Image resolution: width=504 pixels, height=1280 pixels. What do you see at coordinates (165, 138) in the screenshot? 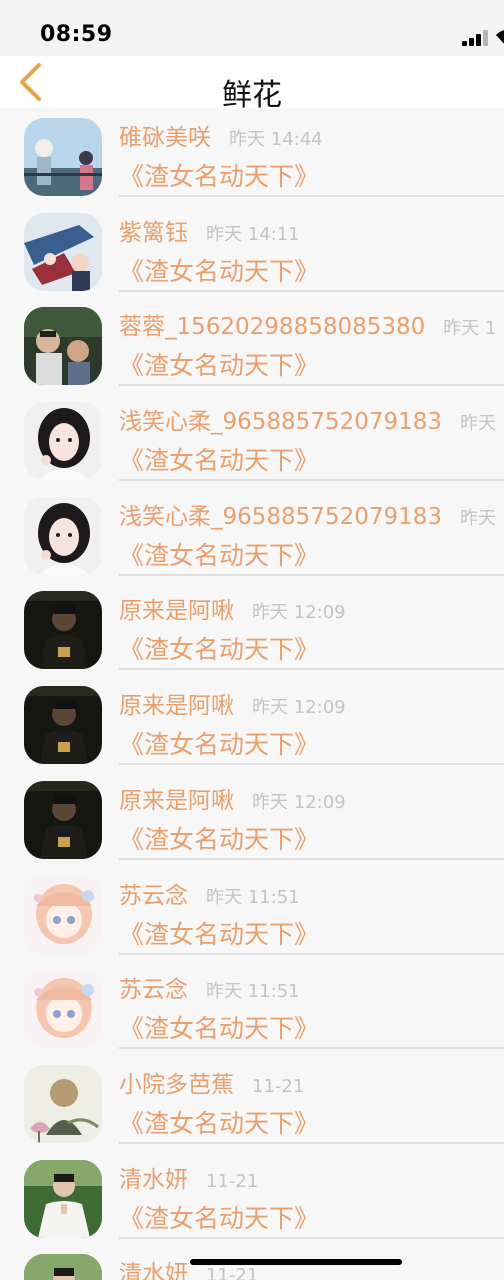
I see `username: 碓砯美咲` at bounding box center [165, 138].